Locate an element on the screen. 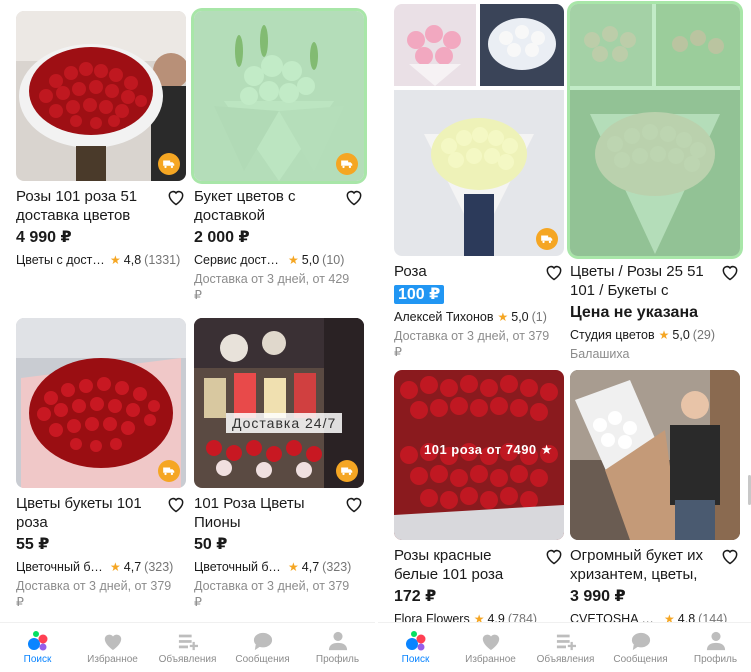  listing-price: 4 990 ₽ is located at coordinates (44, 237).